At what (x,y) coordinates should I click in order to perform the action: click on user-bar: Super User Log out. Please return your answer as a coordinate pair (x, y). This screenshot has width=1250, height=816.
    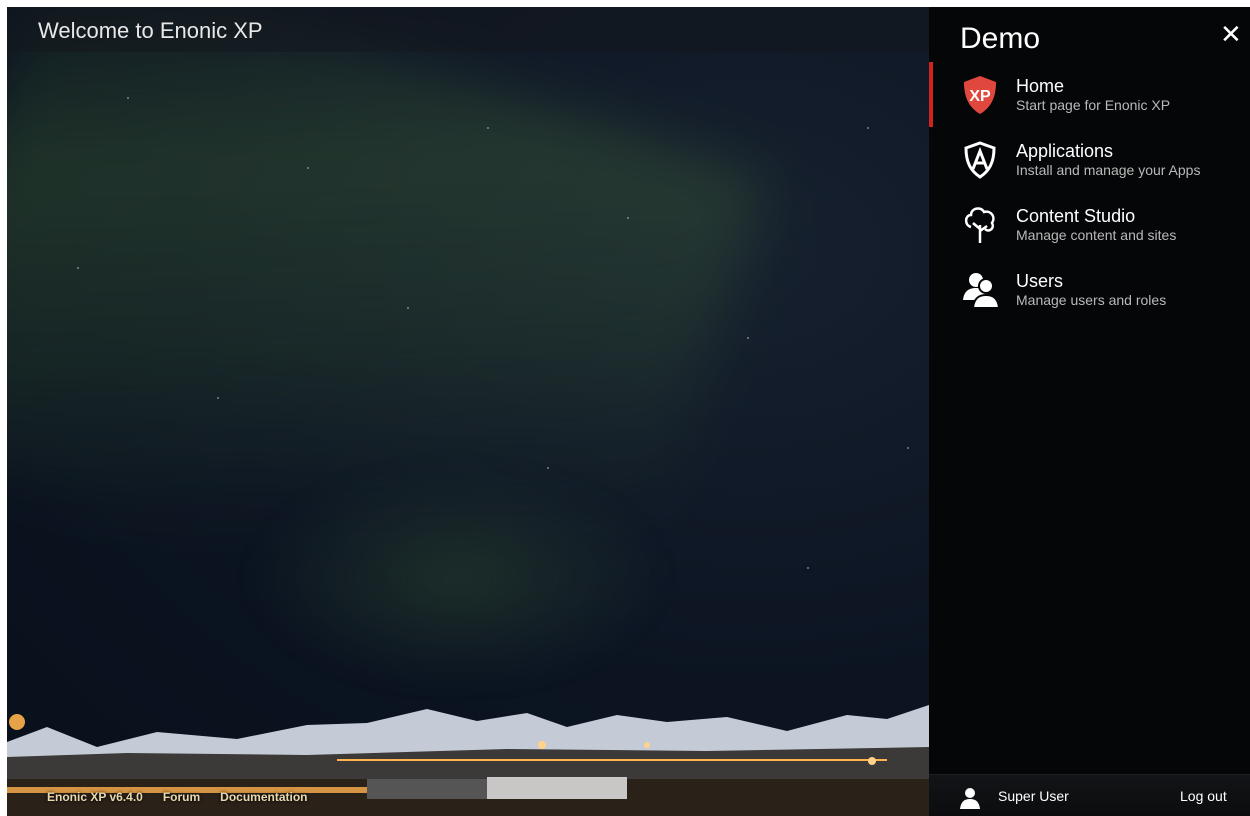
    Looking at the image, I should click on (1089, 795).